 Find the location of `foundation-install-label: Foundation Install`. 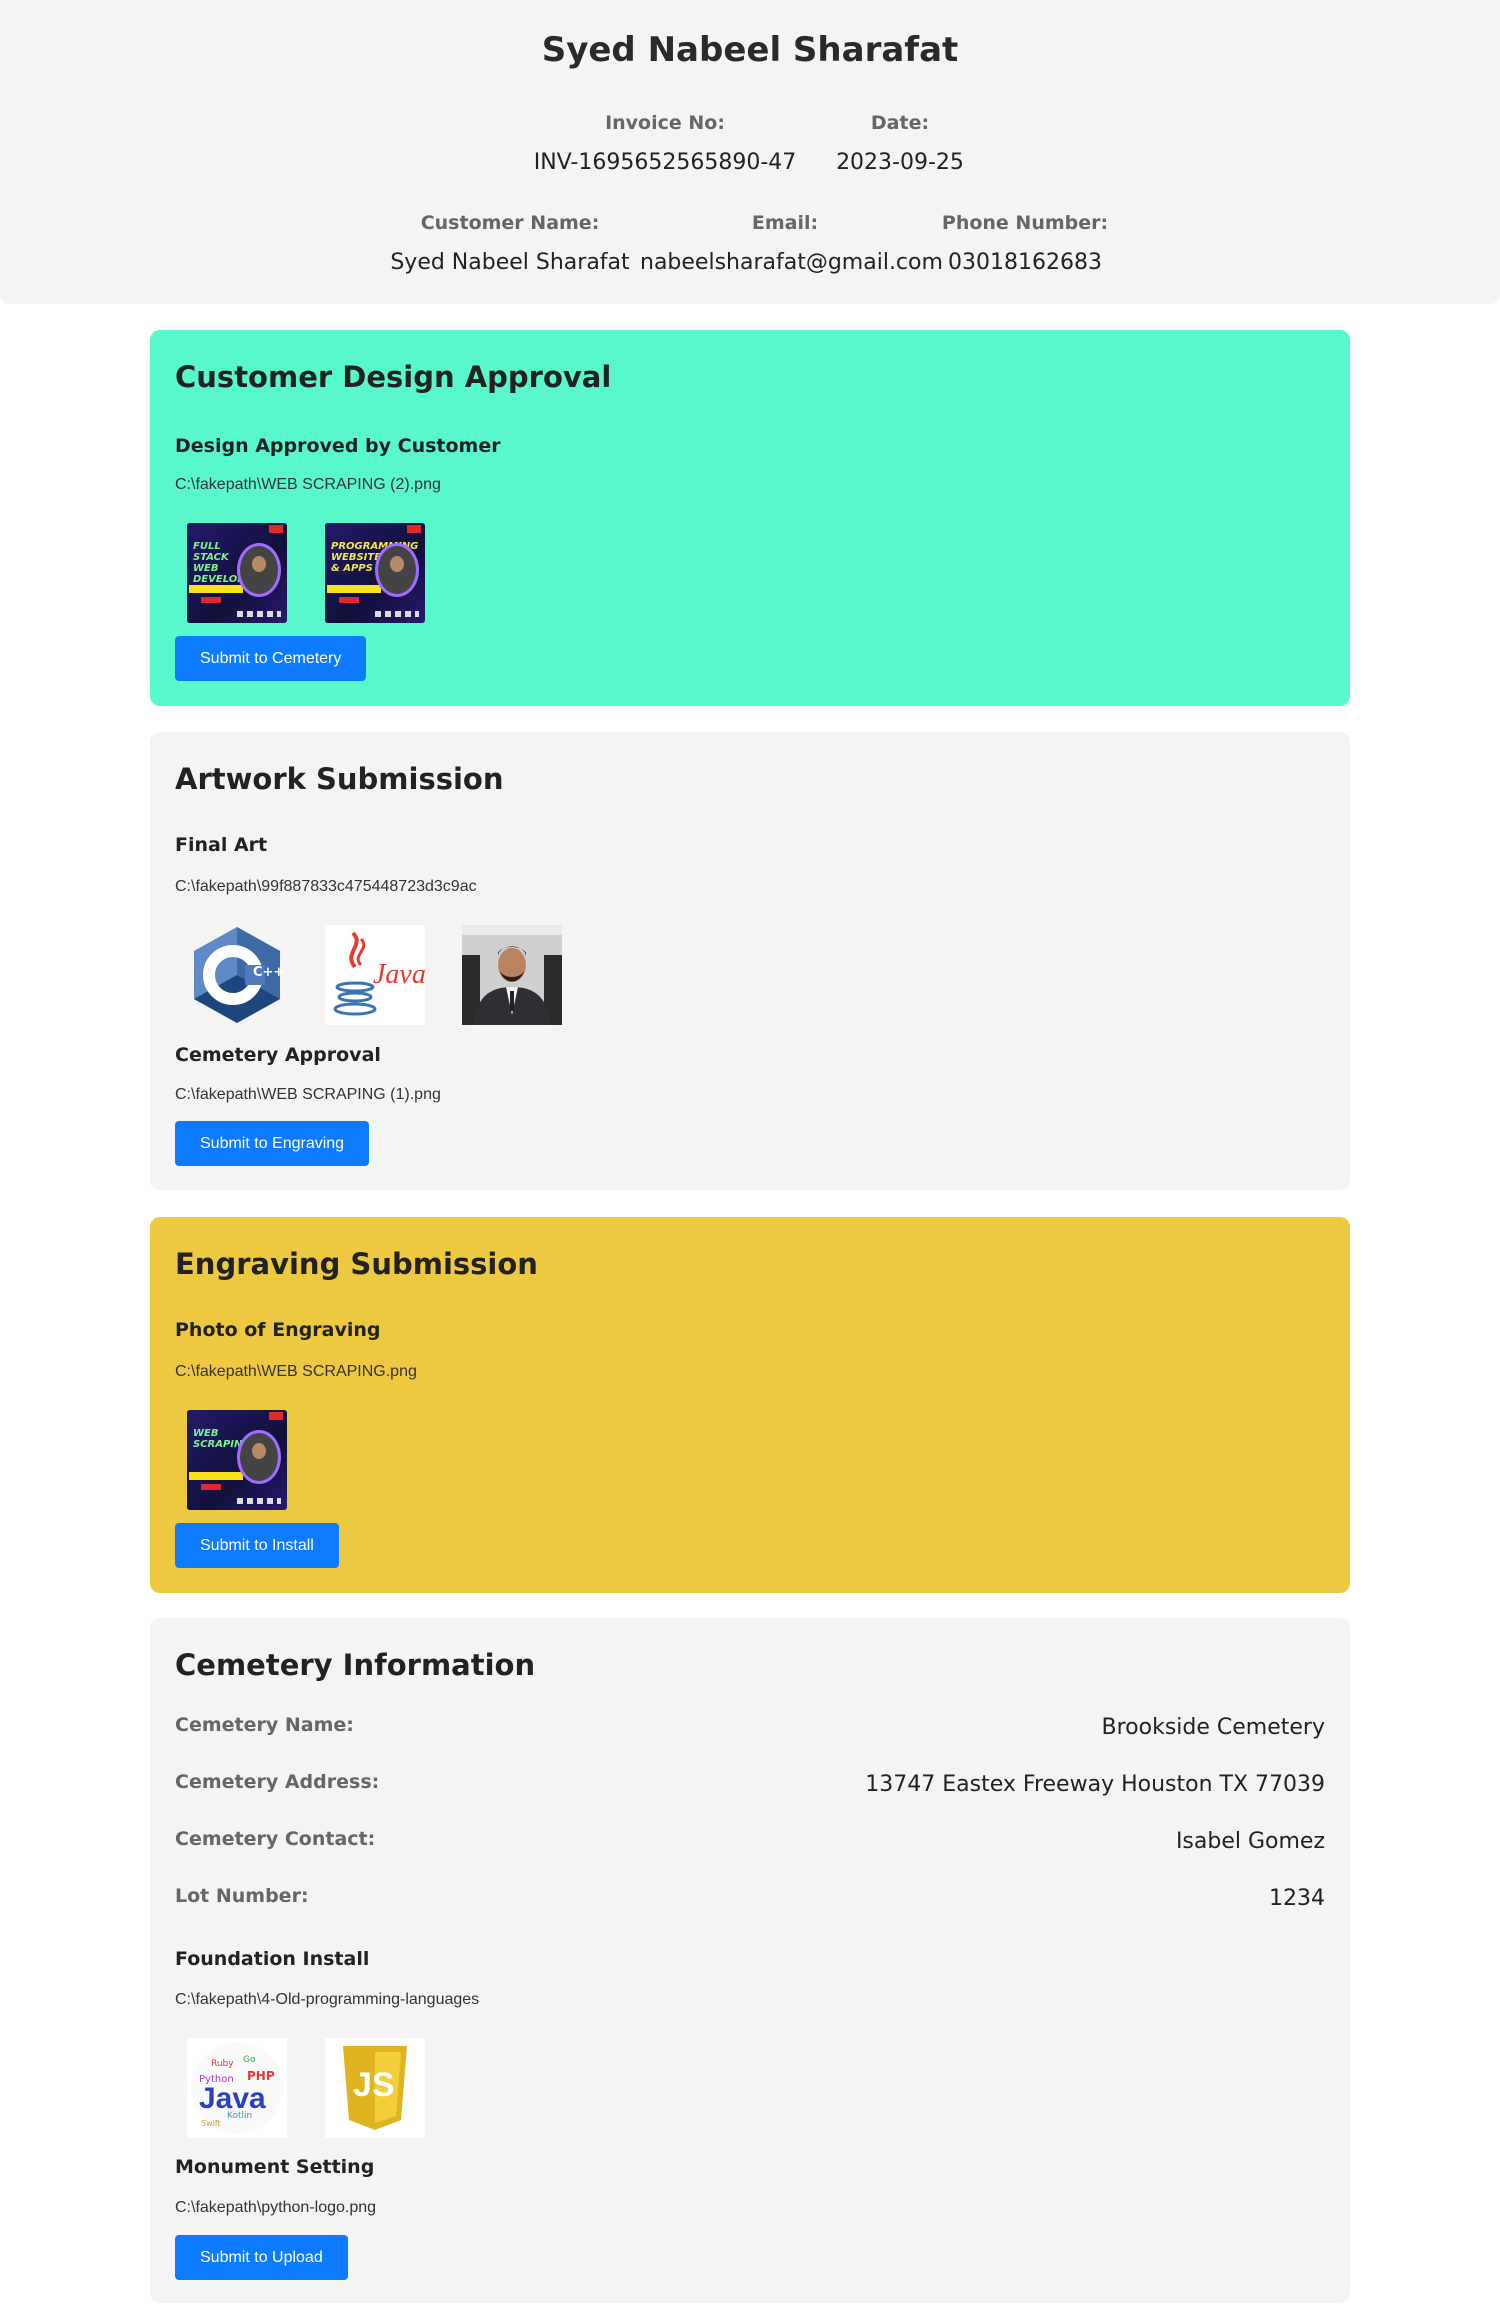

foundation-install-label: Foundation Install is located at coordinates (272, 1959).